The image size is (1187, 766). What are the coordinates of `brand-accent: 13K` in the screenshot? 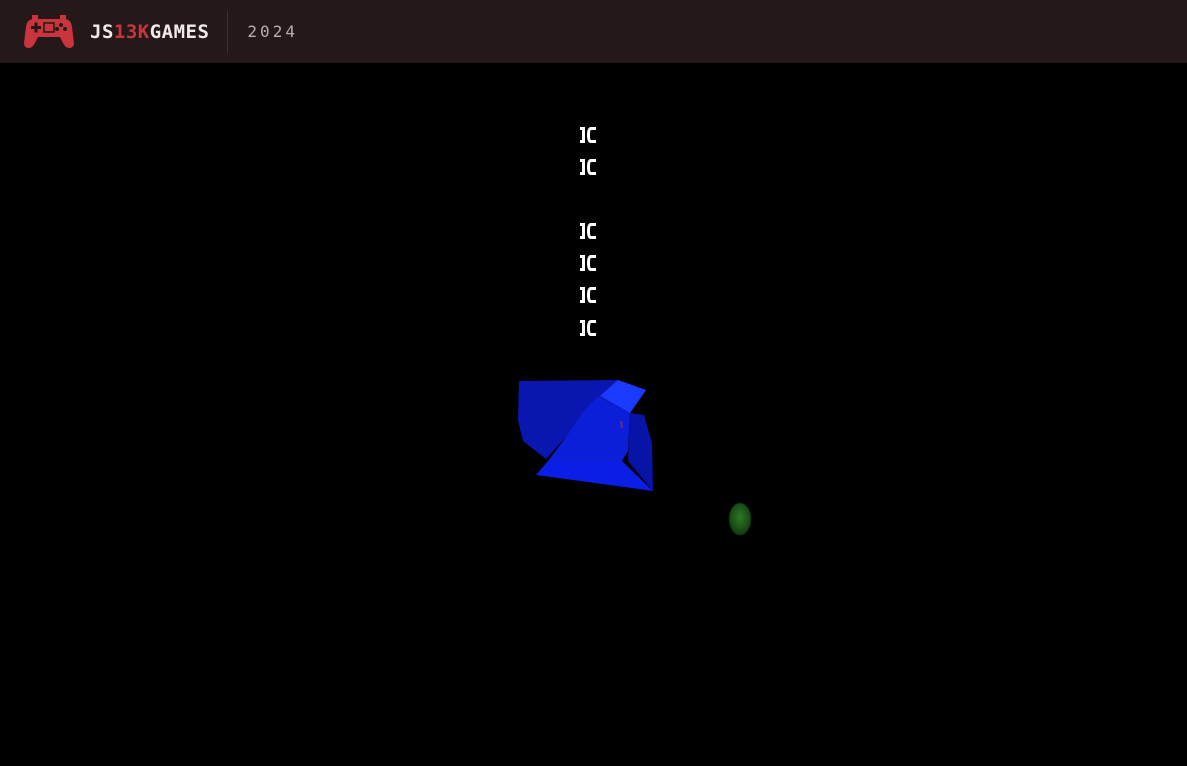 It's located at (131, 31).